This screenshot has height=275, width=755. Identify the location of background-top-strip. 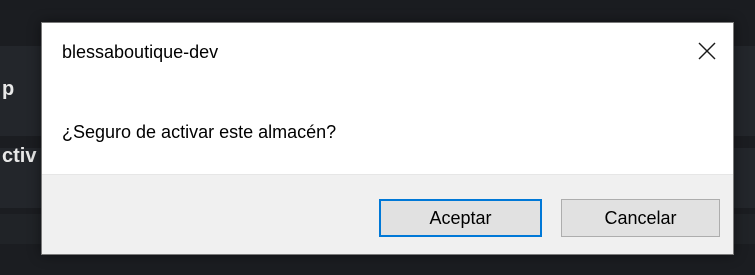
(377, 5).